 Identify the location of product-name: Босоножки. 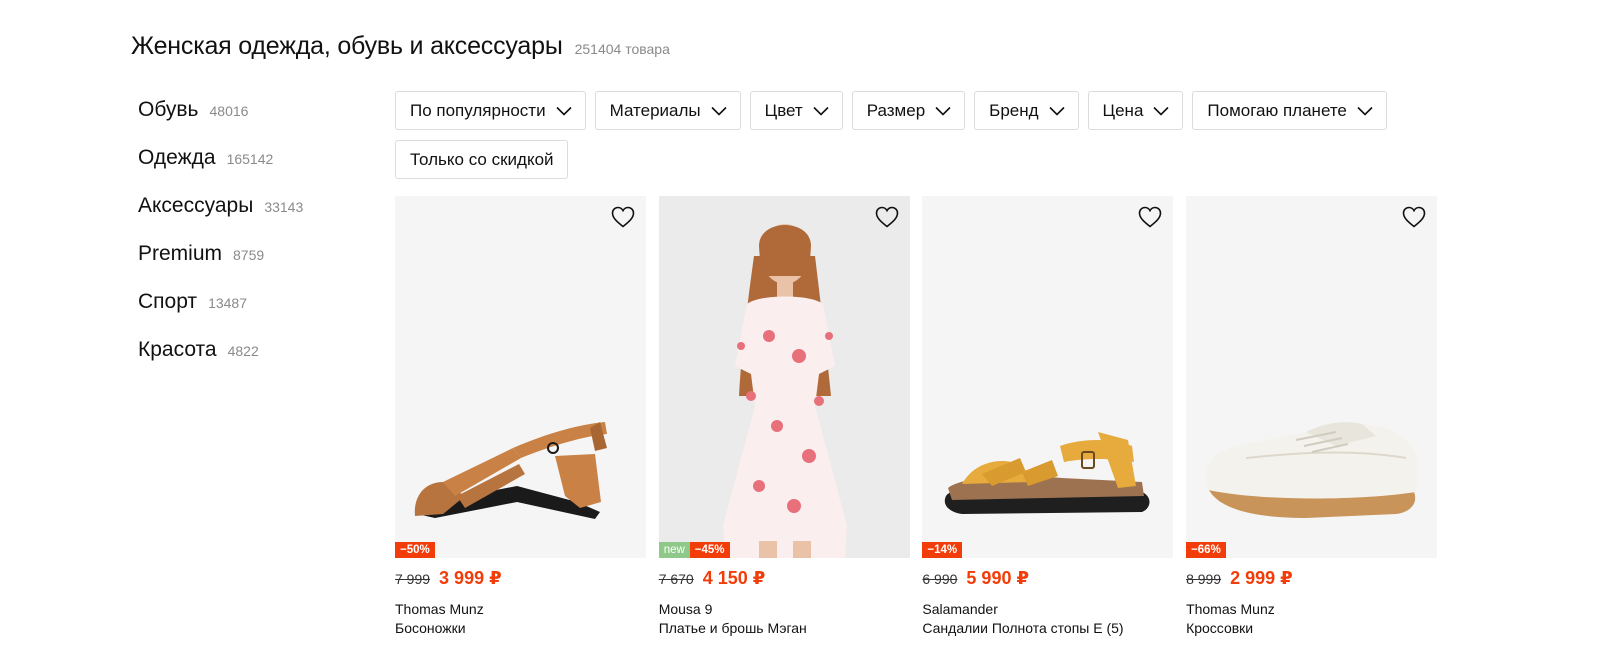
(430, 628).